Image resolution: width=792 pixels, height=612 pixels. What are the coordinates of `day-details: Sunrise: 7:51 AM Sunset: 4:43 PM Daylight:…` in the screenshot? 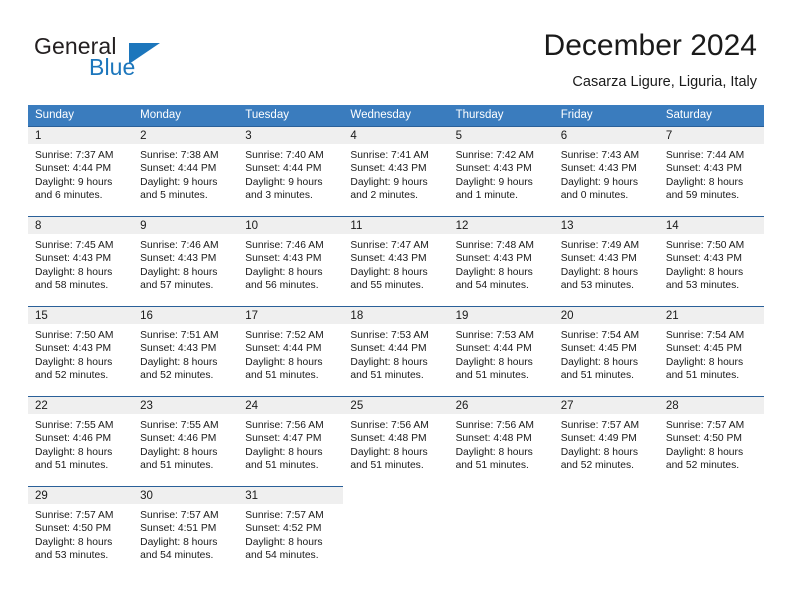 It's located at (185, 353).